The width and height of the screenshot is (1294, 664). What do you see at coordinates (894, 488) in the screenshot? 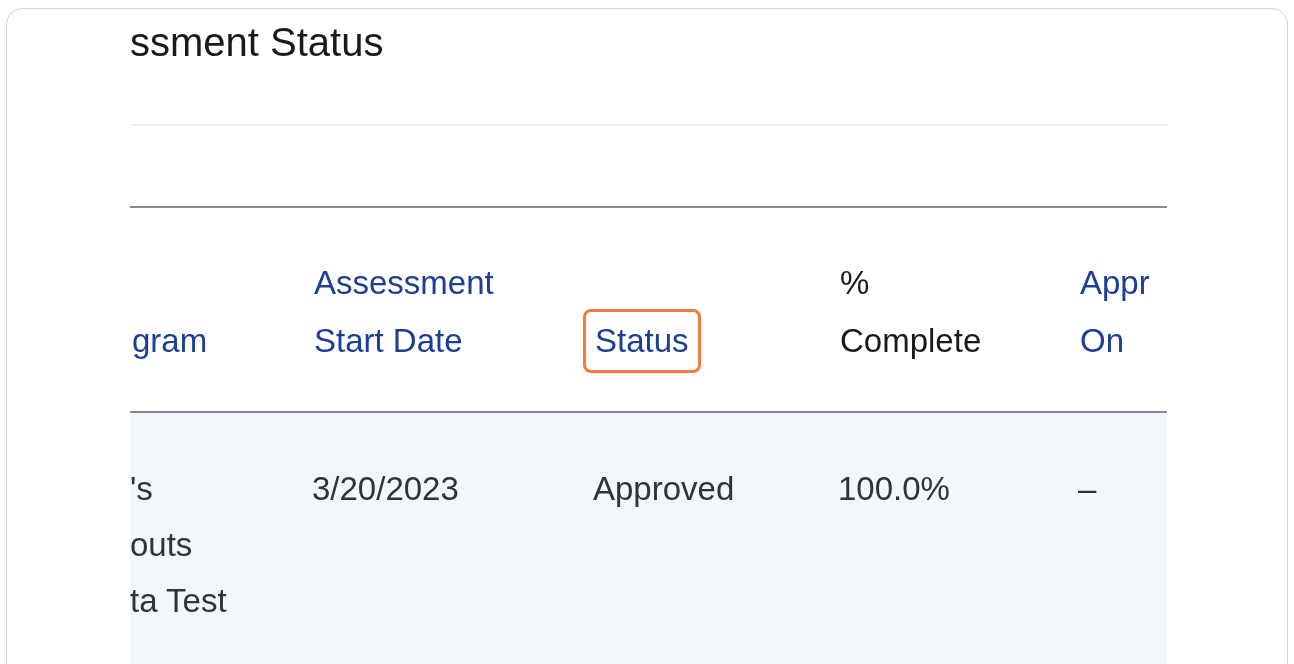
I see `table-cell: 100.0%` at bounding box center [894, 488].